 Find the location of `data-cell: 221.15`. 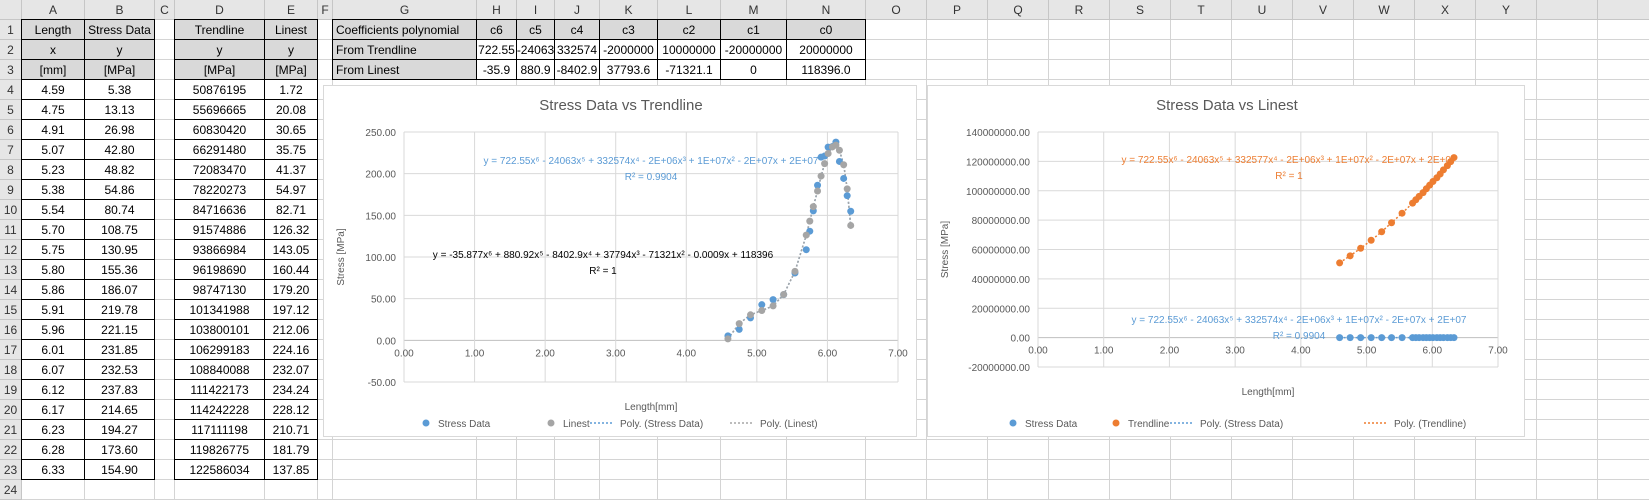

data-cell: 221.15 is located at coordinates (119, 329).